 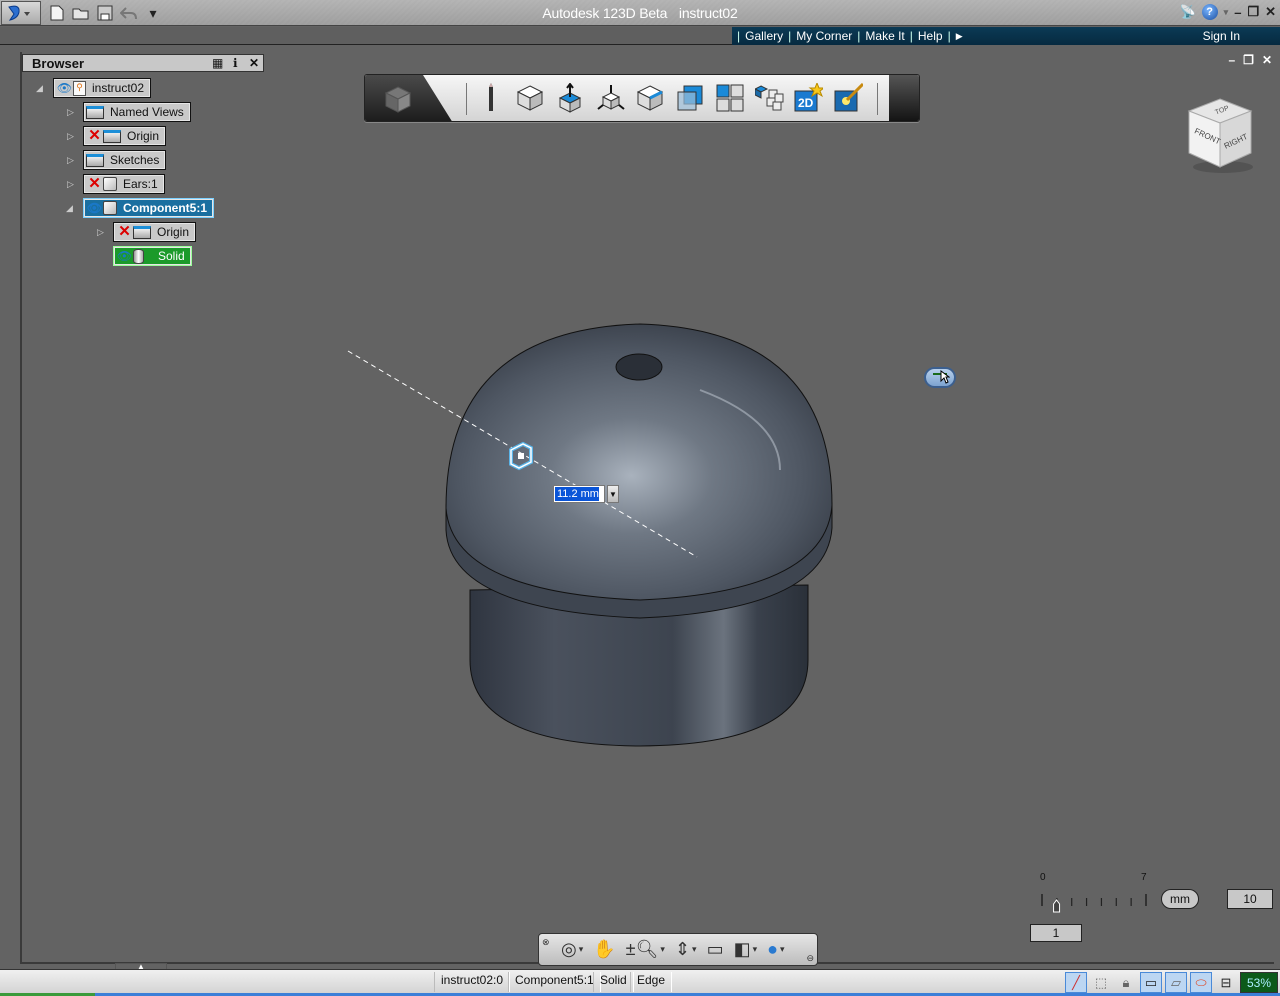 What do you see at coordinates (715, 949) in the screenshot?
I see `view-window-icon: ▭` at bounding box center [715, 949].